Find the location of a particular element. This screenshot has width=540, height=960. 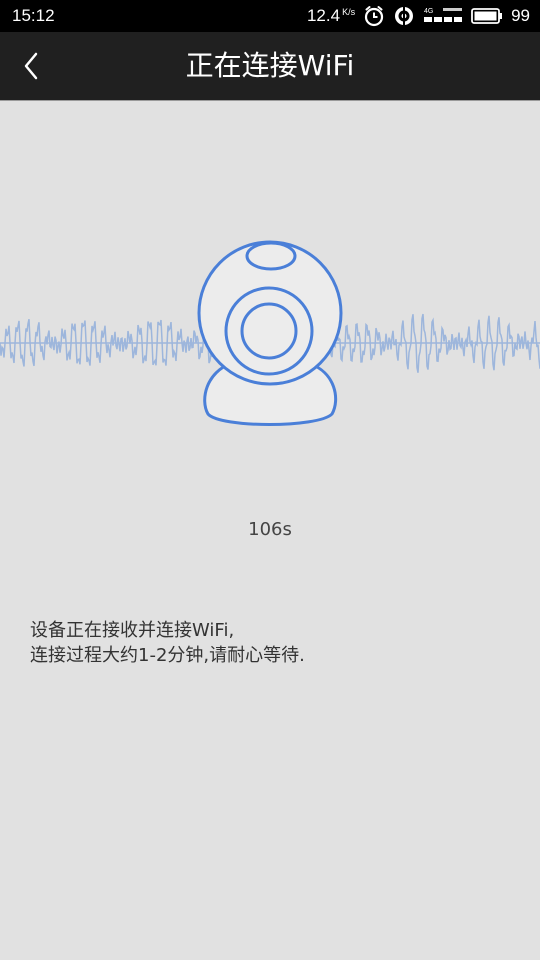

camera-top-ellipse is located at coordinates (271, 256).